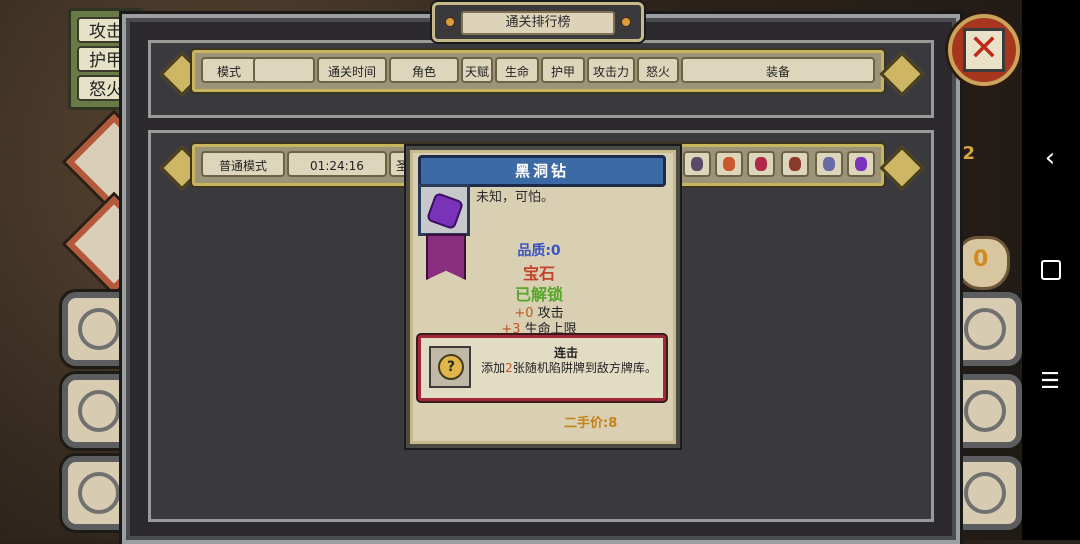  Describe the element at coordinates (591, 423) in the screenshot. I see `secondhand-price: 二手价:8` at that location.